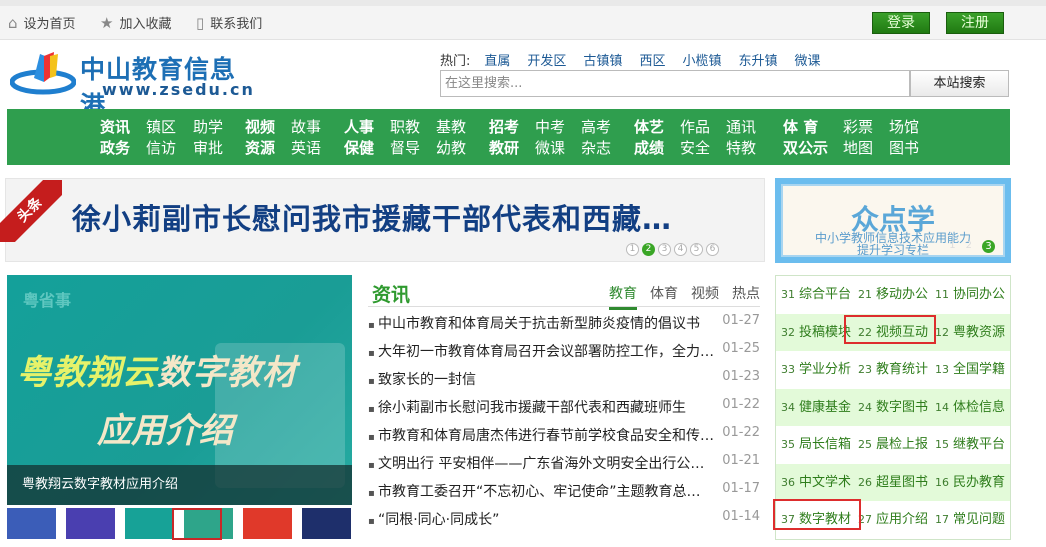  Describe the element at coordinates (564, 383) in the screenshot. I see `news-item: 致家长的一封信 01-23` at that location.